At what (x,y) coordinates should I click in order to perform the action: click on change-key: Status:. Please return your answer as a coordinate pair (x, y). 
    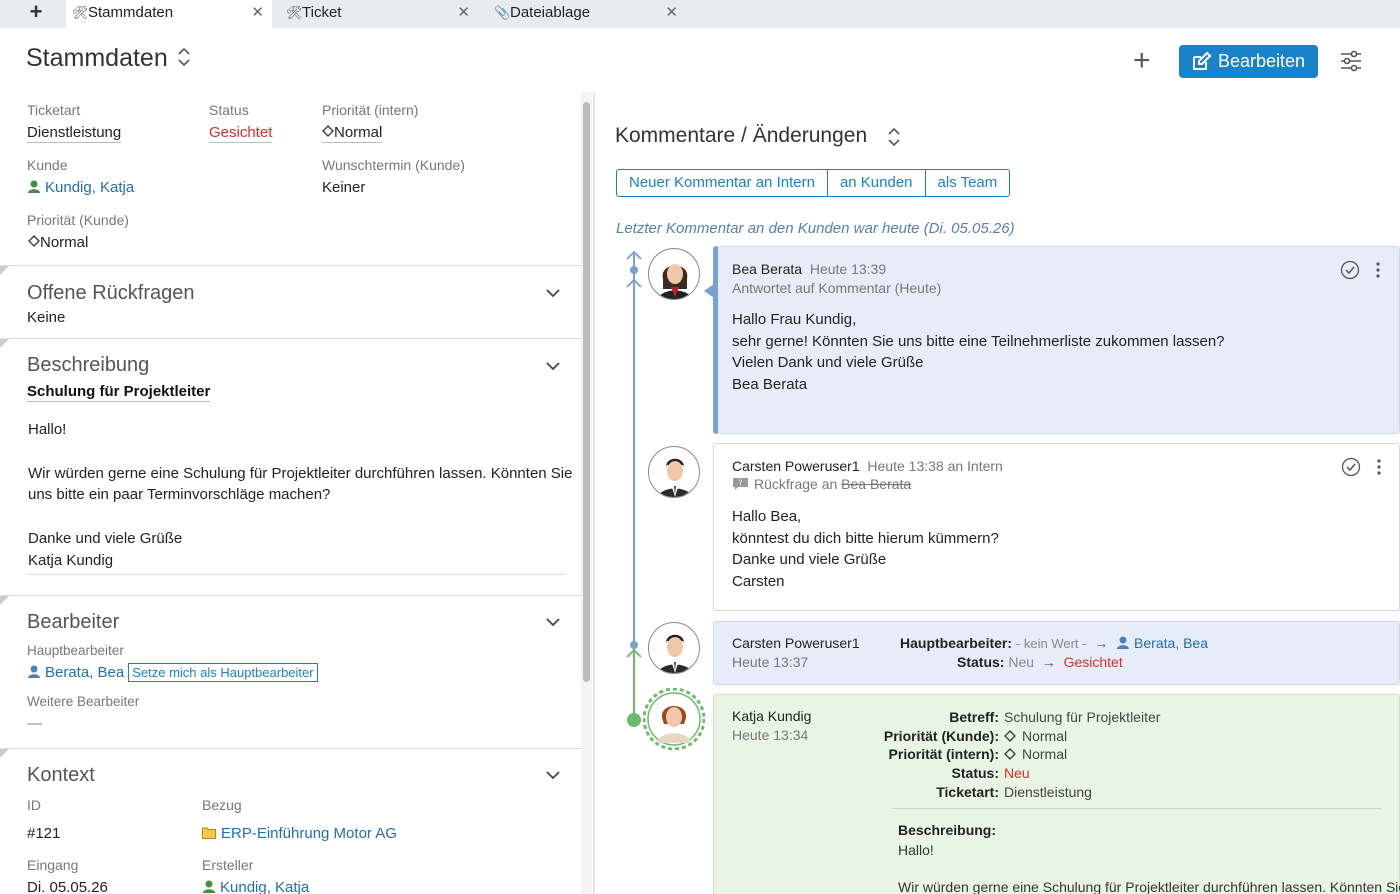
    Looking at the image, I should click on (981, 662).